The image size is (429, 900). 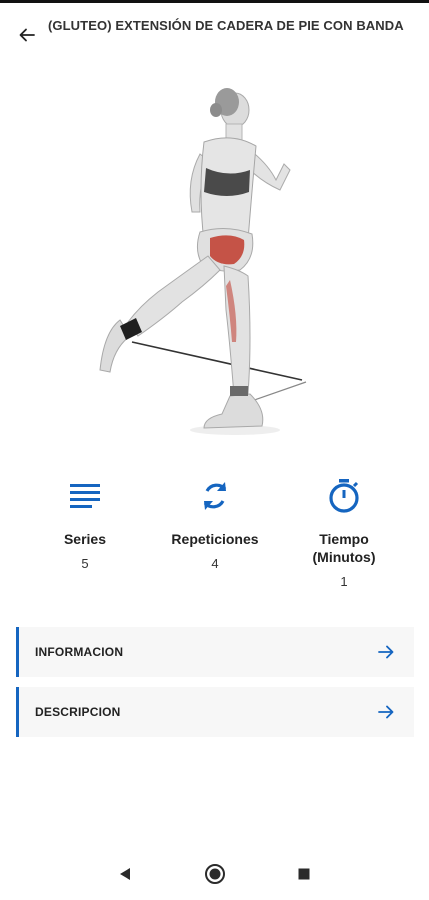 I want to click on stat-label: Series, so click(x=85, y=539).